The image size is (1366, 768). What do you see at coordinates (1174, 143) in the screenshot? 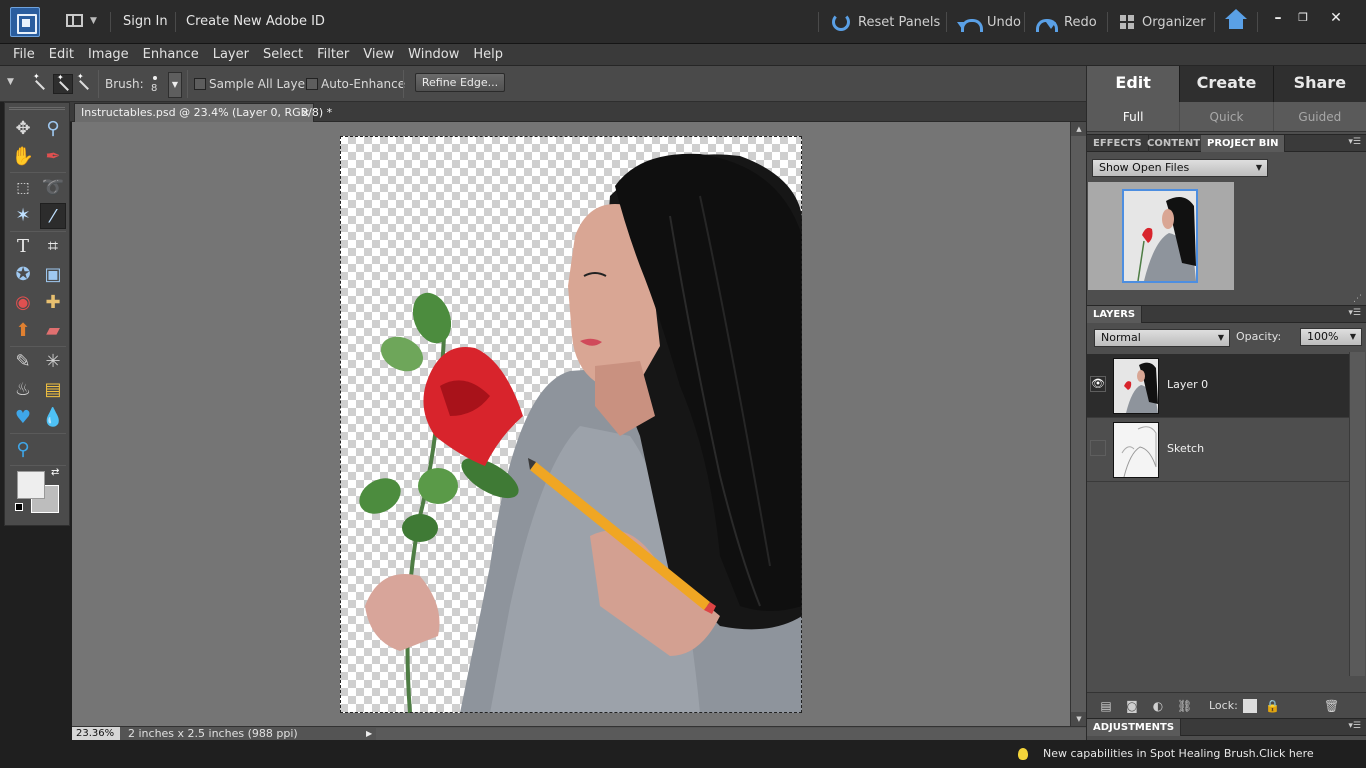
I see `tab-content: CONTENT` at bounding box center [1174, 143].